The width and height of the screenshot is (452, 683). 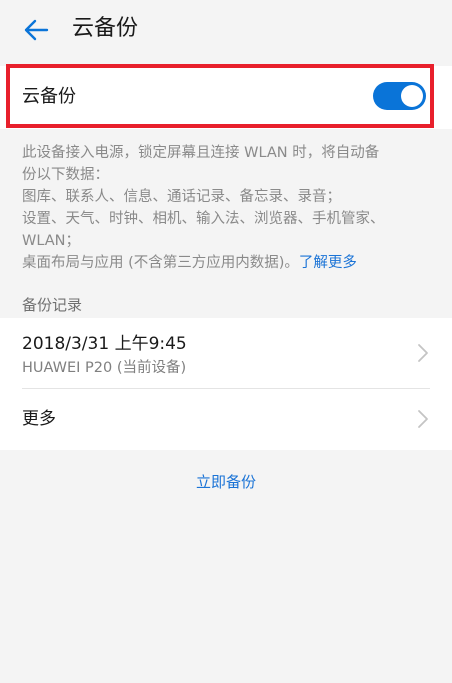 I want to click on page-title: 云备份, so click(x=105, y=28).